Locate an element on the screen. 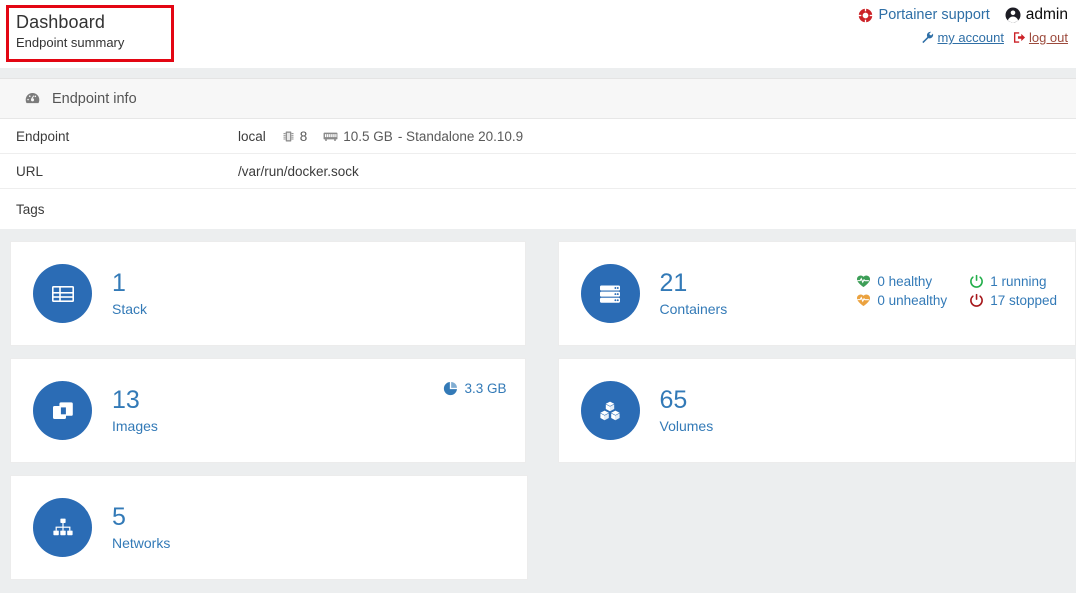  images-card-icon-circle is located at coordinates (62, 410).